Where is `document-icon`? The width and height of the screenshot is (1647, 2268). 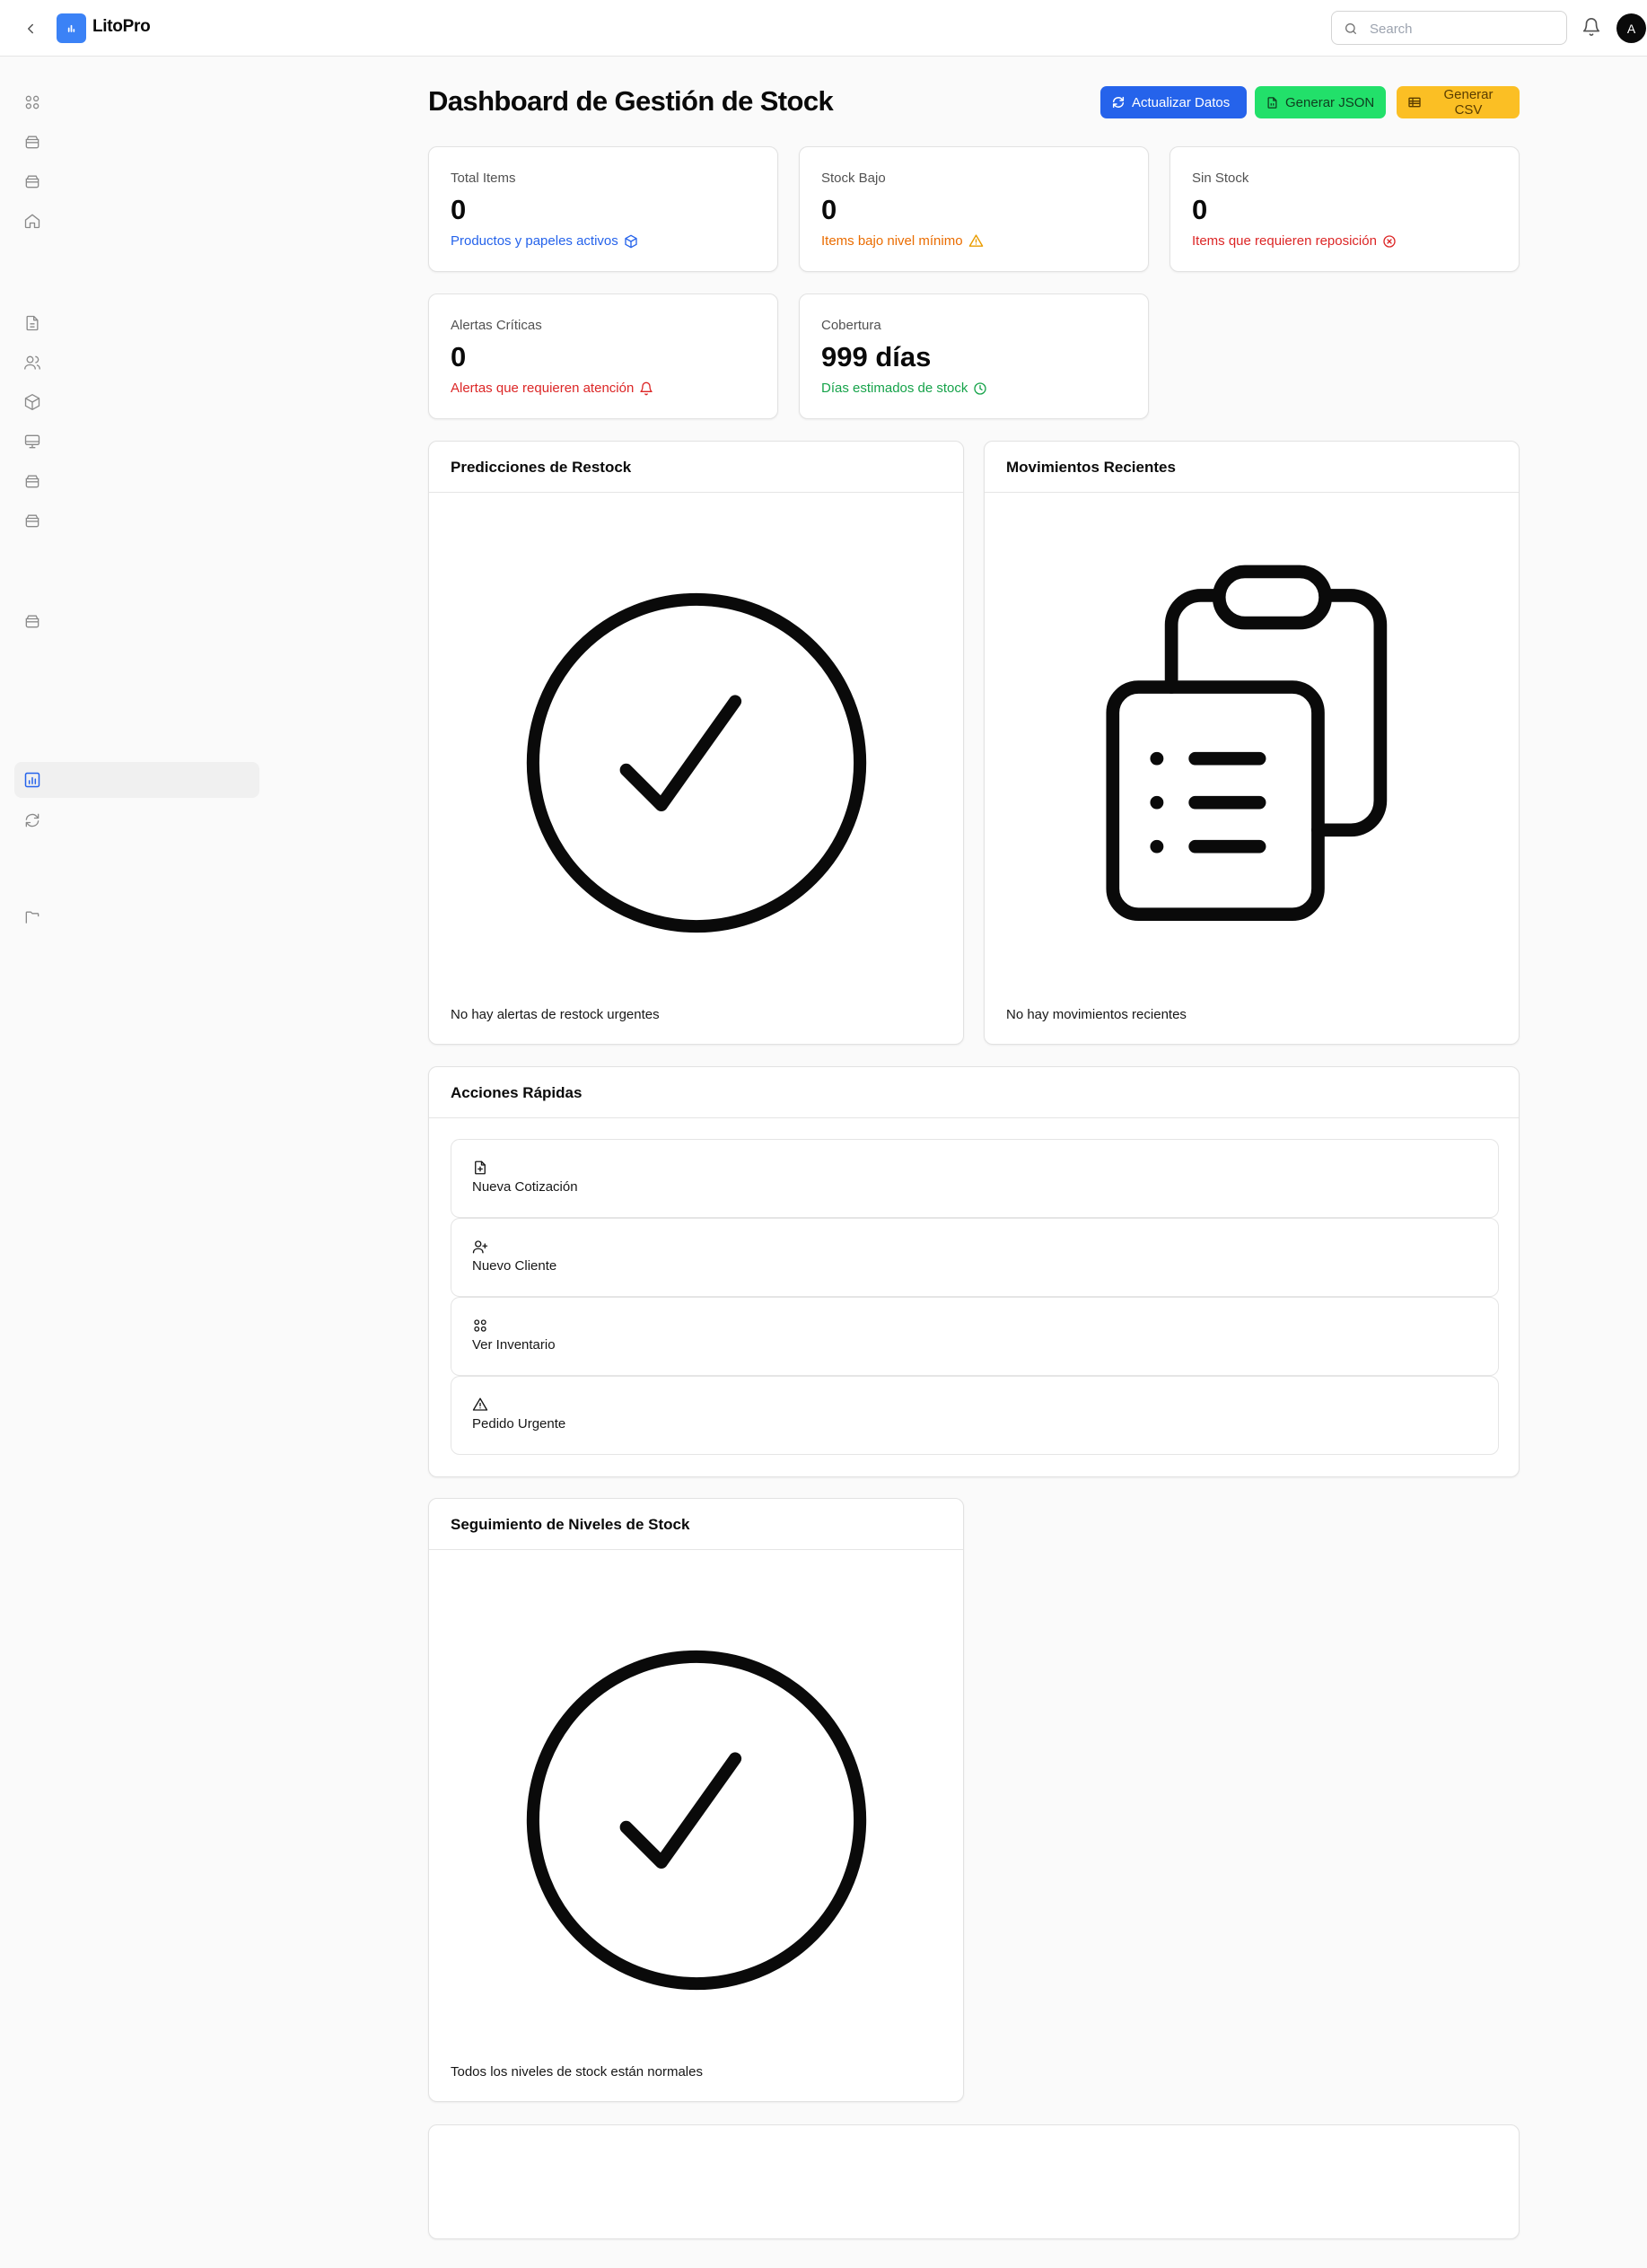 document-icon is located at coordinates (32, 323).